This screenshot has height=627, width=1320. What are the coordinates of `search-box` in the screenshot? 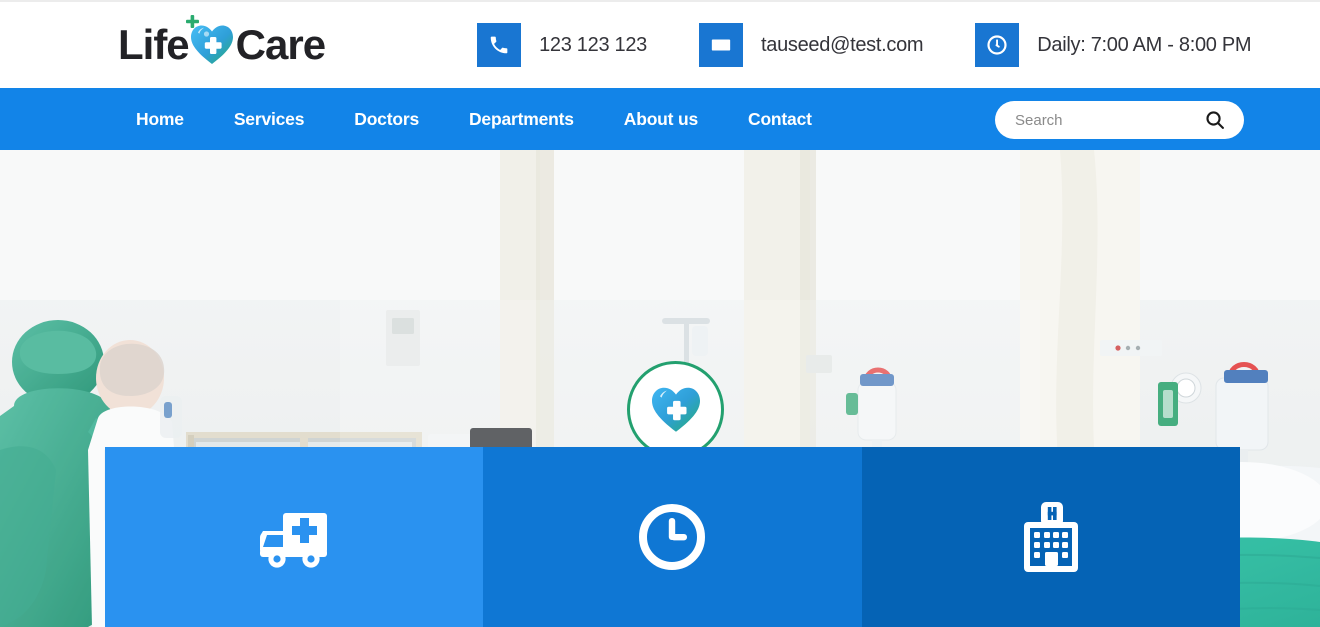 It's located at (1119, 120).